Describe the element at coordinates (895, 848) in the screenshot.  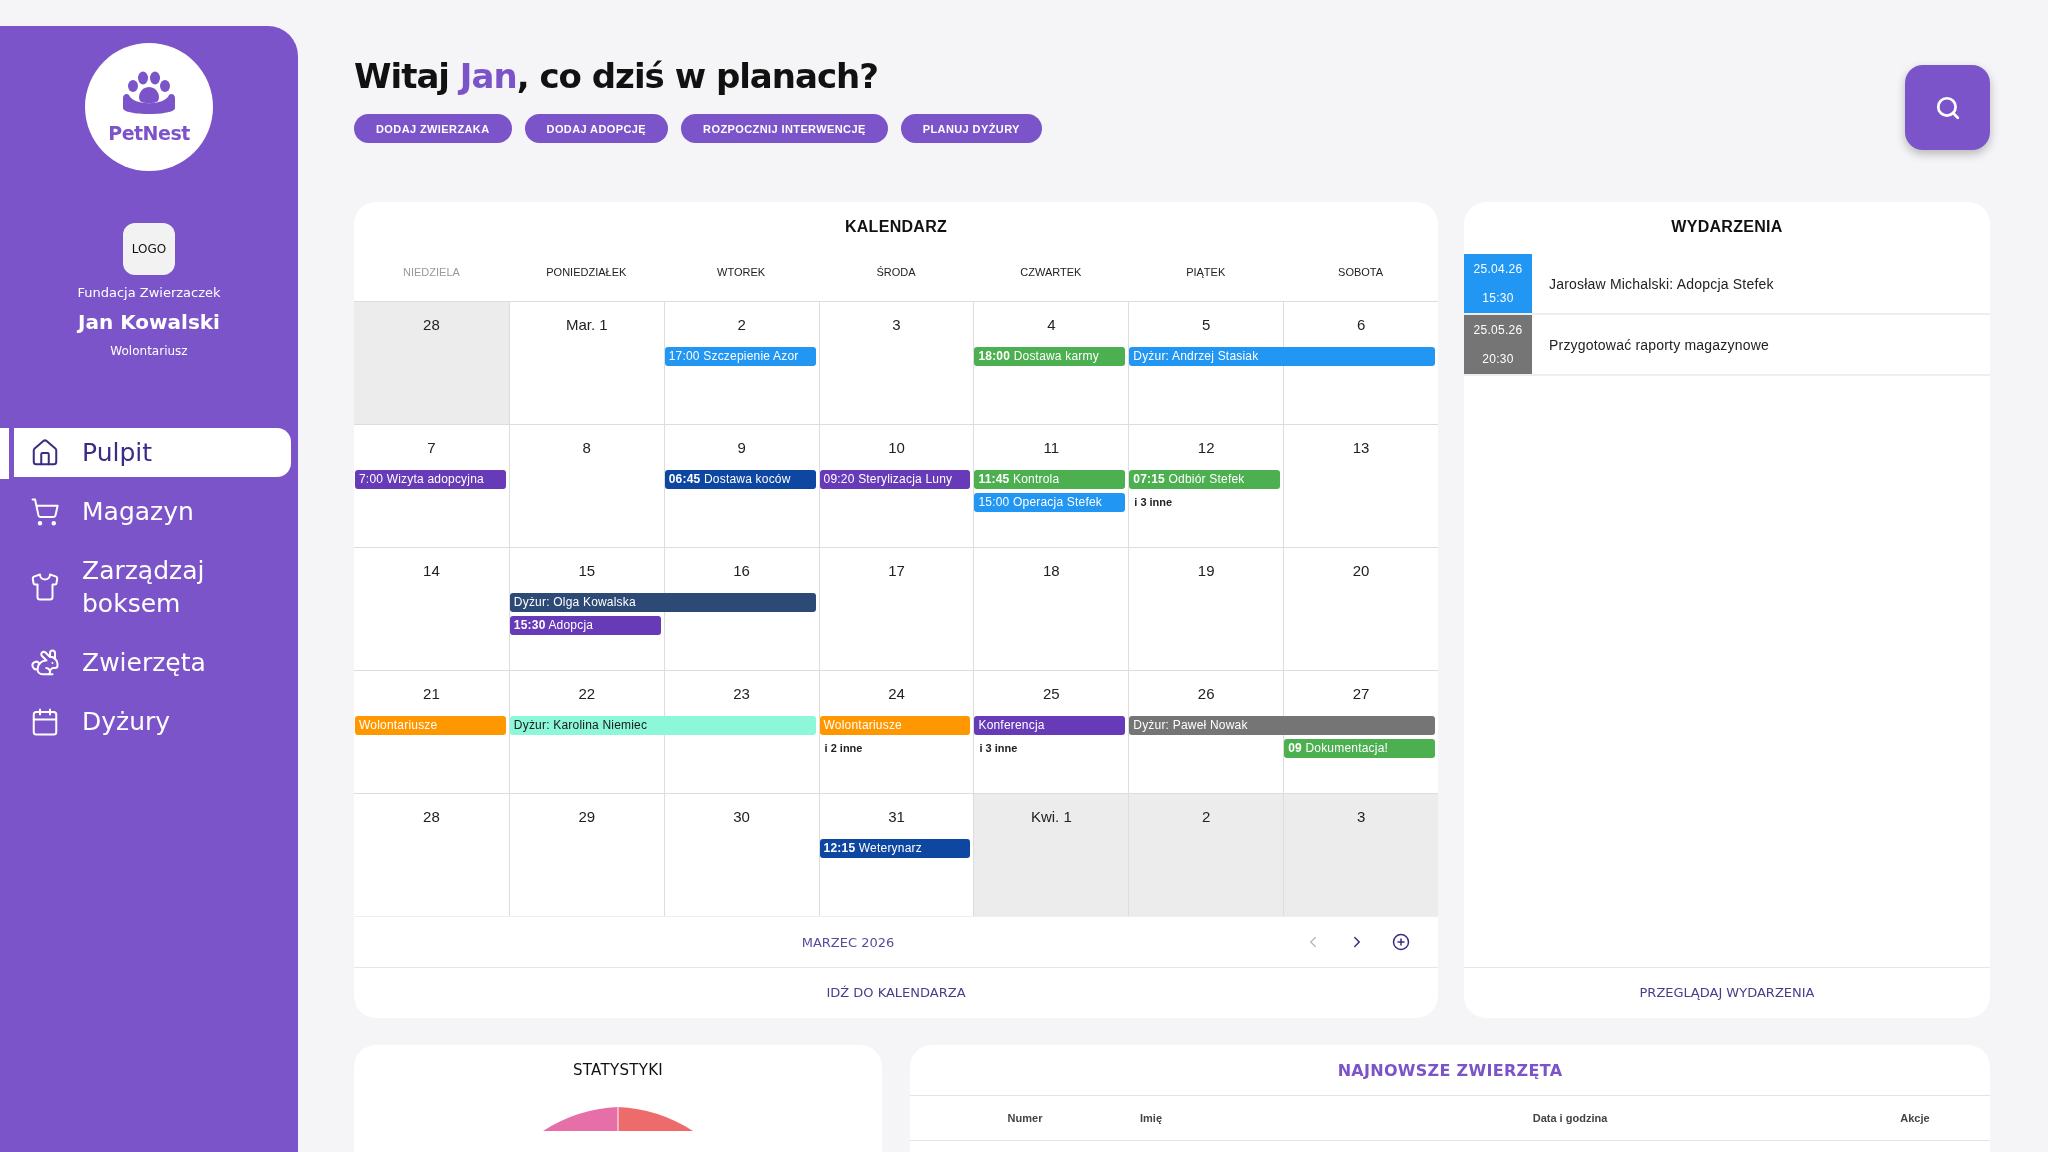
I see `calendar-event: 12:15 Weterynarz` at that location.